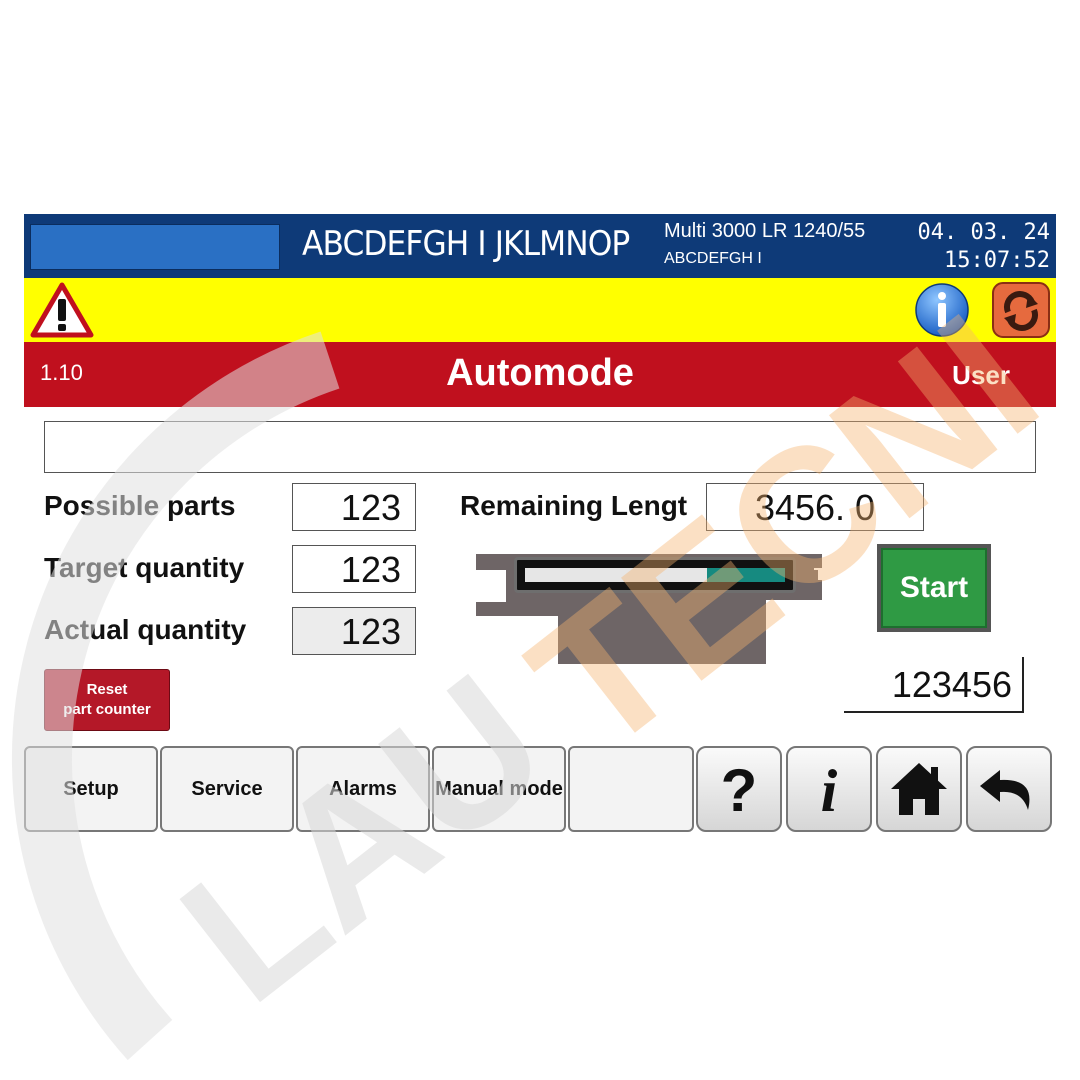  I want to click on machine-name: Multi 3000 LR 1240/55, so click(765, 231).